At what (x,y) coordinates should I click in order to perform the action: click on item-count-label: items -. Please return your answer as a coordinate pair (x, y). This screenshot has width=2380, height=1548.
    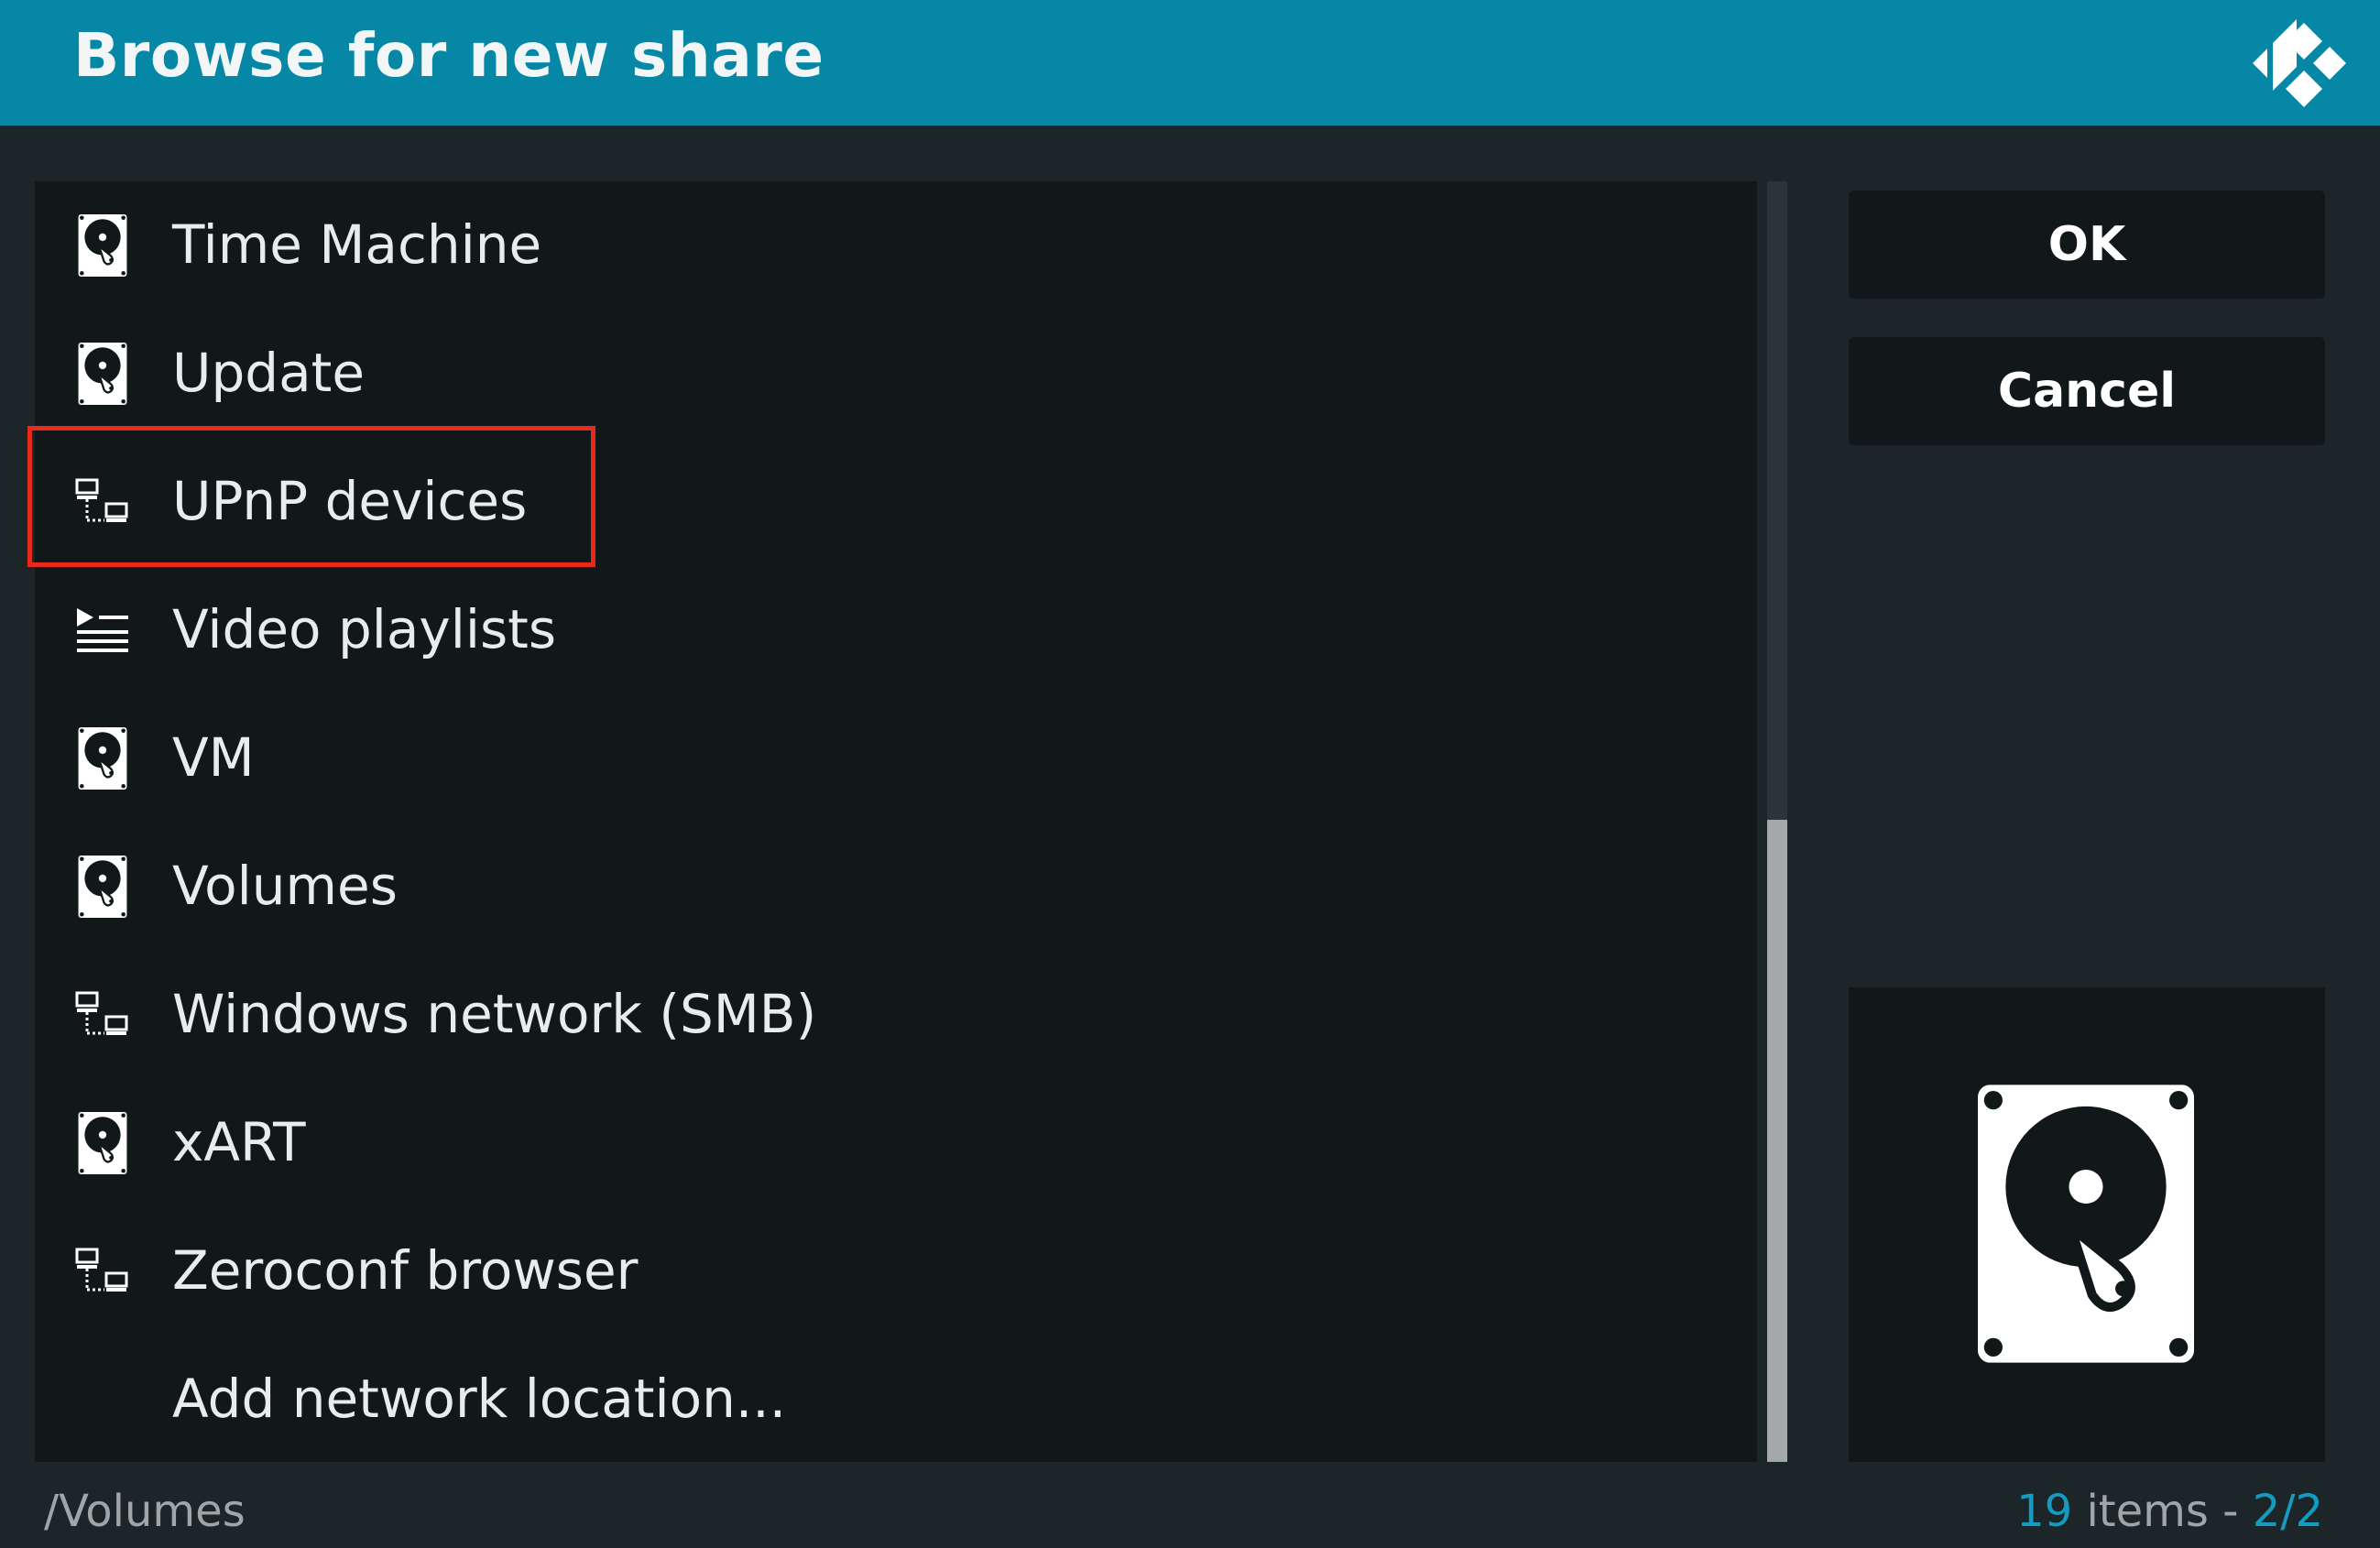
    Looking at the image, I should click on (2162, 1511).